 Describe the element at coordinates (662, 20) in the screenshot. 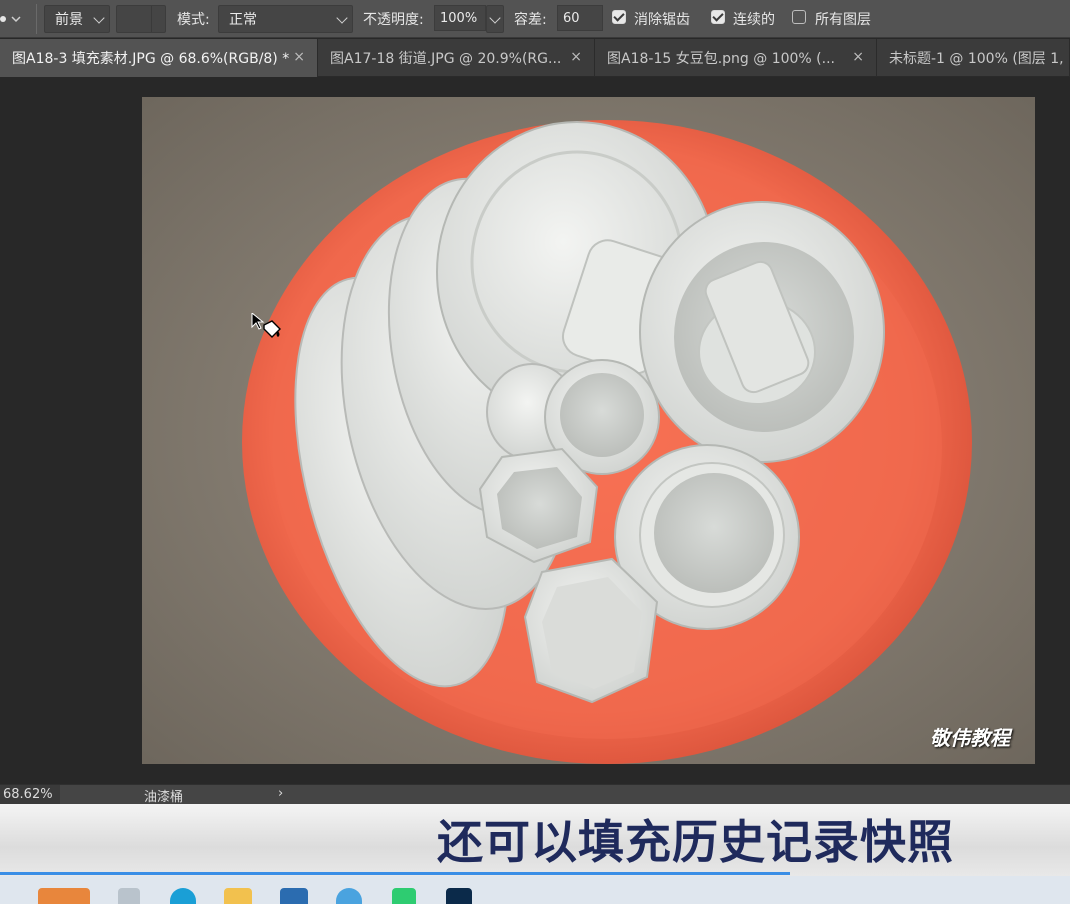

I see `antialias-label: 消除锯齿` at that location.